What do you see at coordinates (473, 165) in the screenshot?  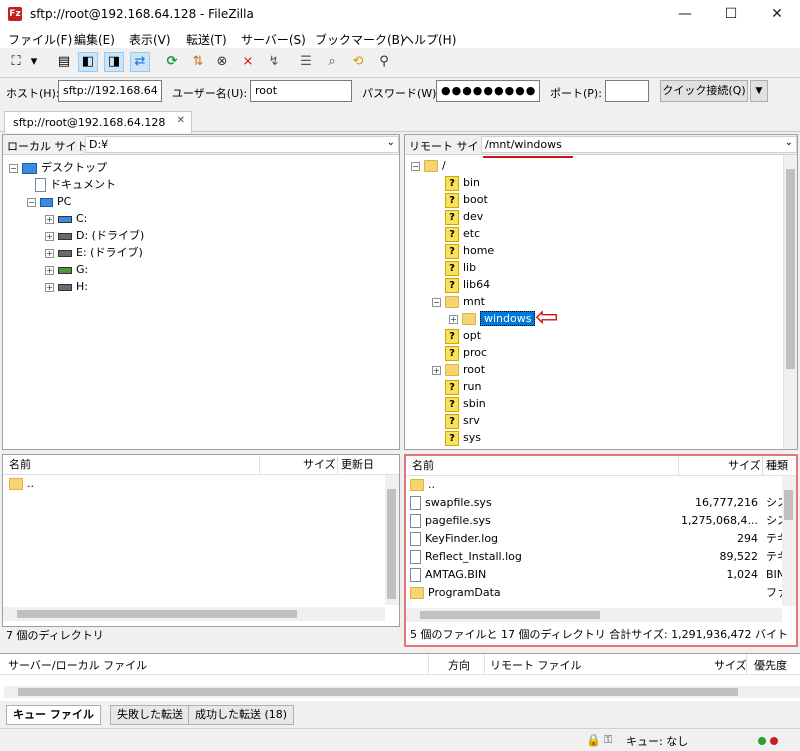 I see `tree-item-root: − /` at bounding box center [473, 165].